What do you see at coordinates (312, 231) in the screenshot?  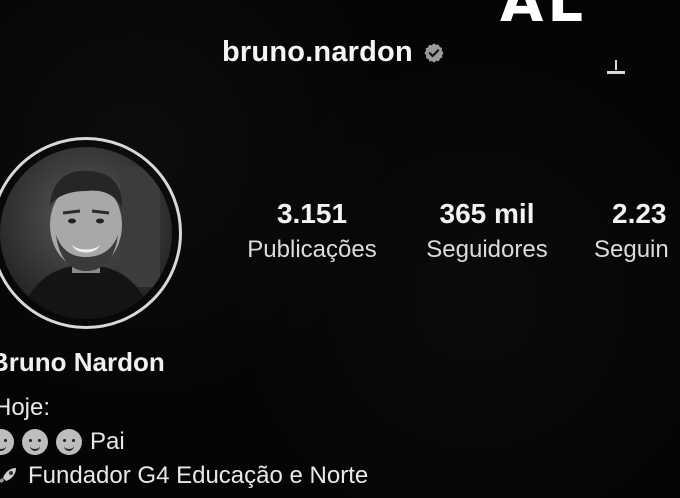 I see `stat-posts: 3.151 Publicações` at bounding box center [312, 231].